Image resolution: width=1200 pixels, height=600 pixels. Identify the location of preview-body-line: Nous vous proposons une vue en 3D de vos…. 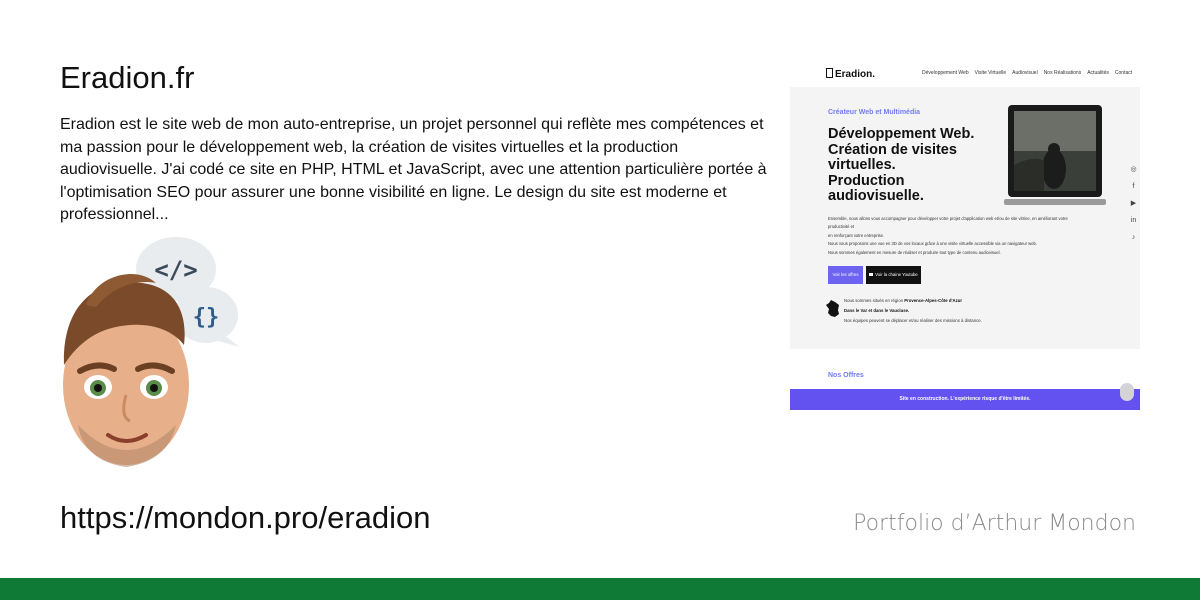
(933, 244).